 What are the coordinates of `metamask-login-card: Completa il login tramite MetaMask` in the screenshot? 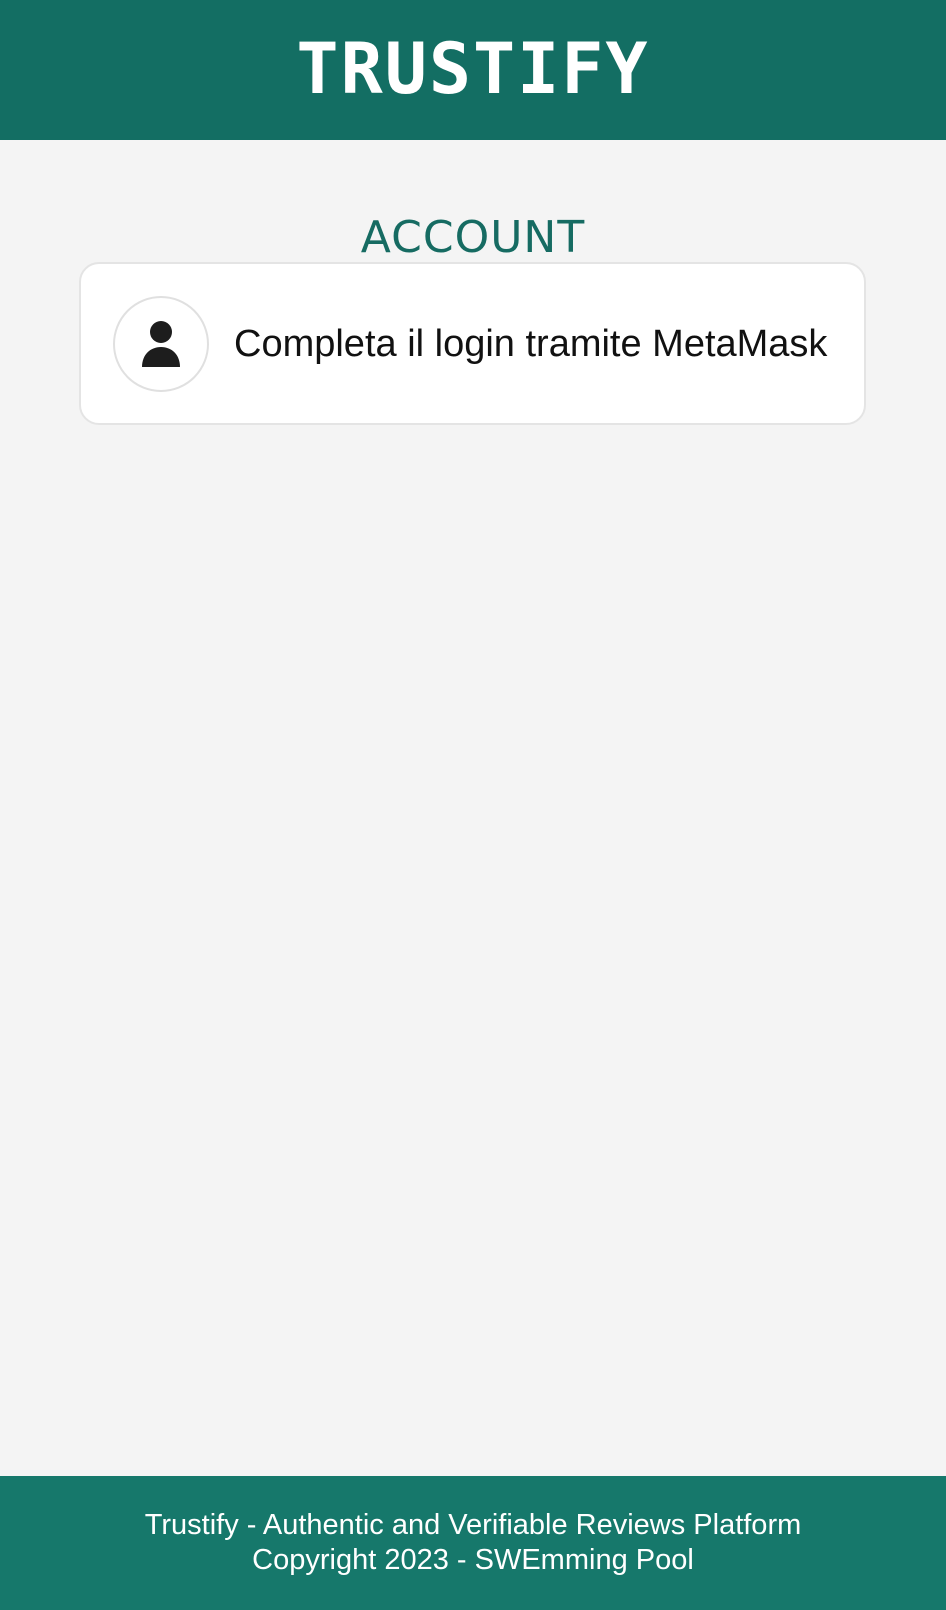 It's located at (472, 343).